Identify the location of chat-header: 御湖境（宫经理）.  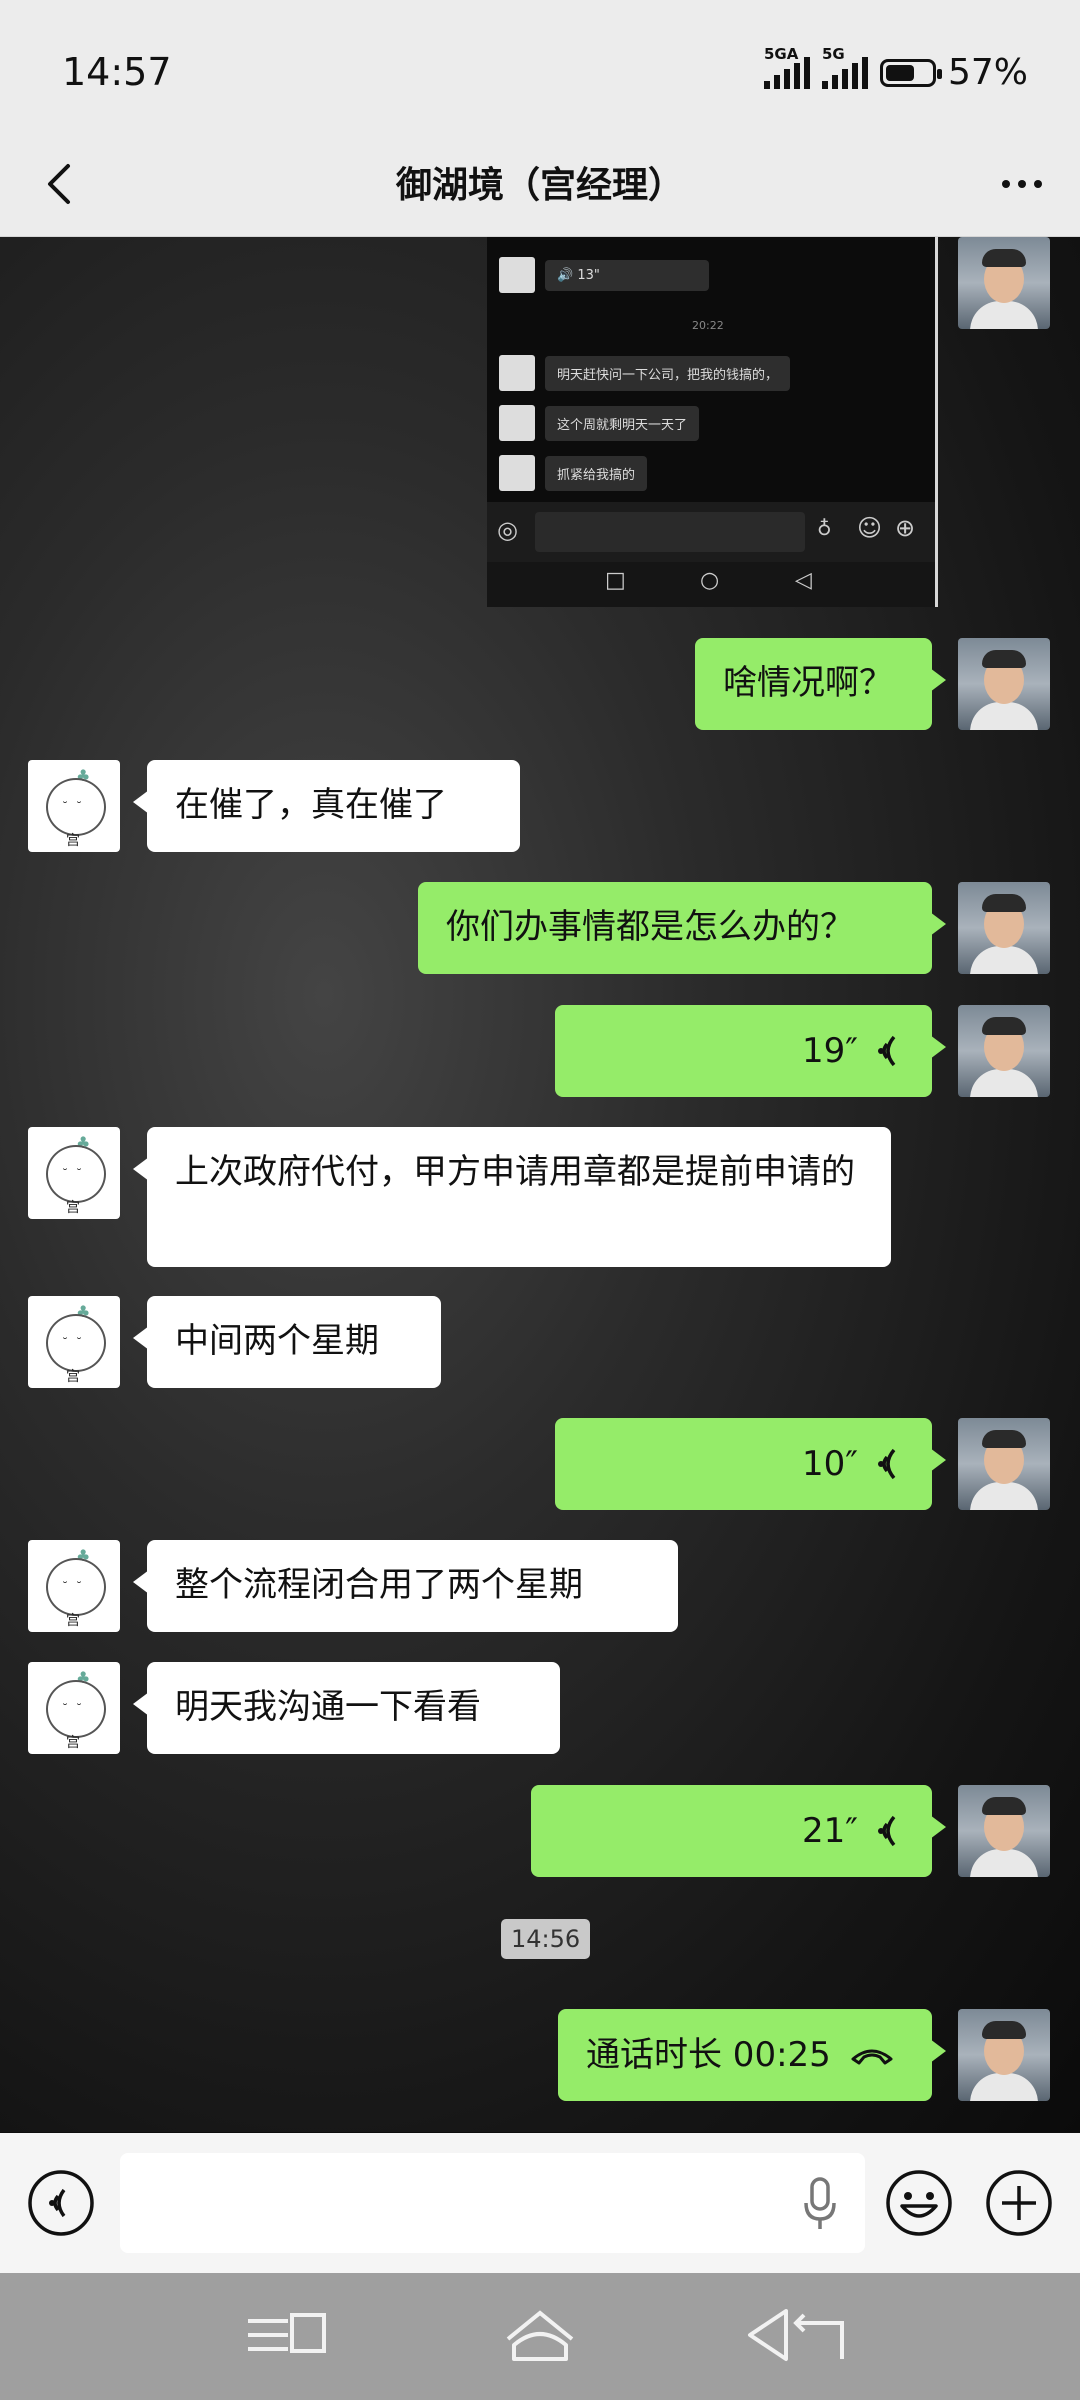
(540, 183).